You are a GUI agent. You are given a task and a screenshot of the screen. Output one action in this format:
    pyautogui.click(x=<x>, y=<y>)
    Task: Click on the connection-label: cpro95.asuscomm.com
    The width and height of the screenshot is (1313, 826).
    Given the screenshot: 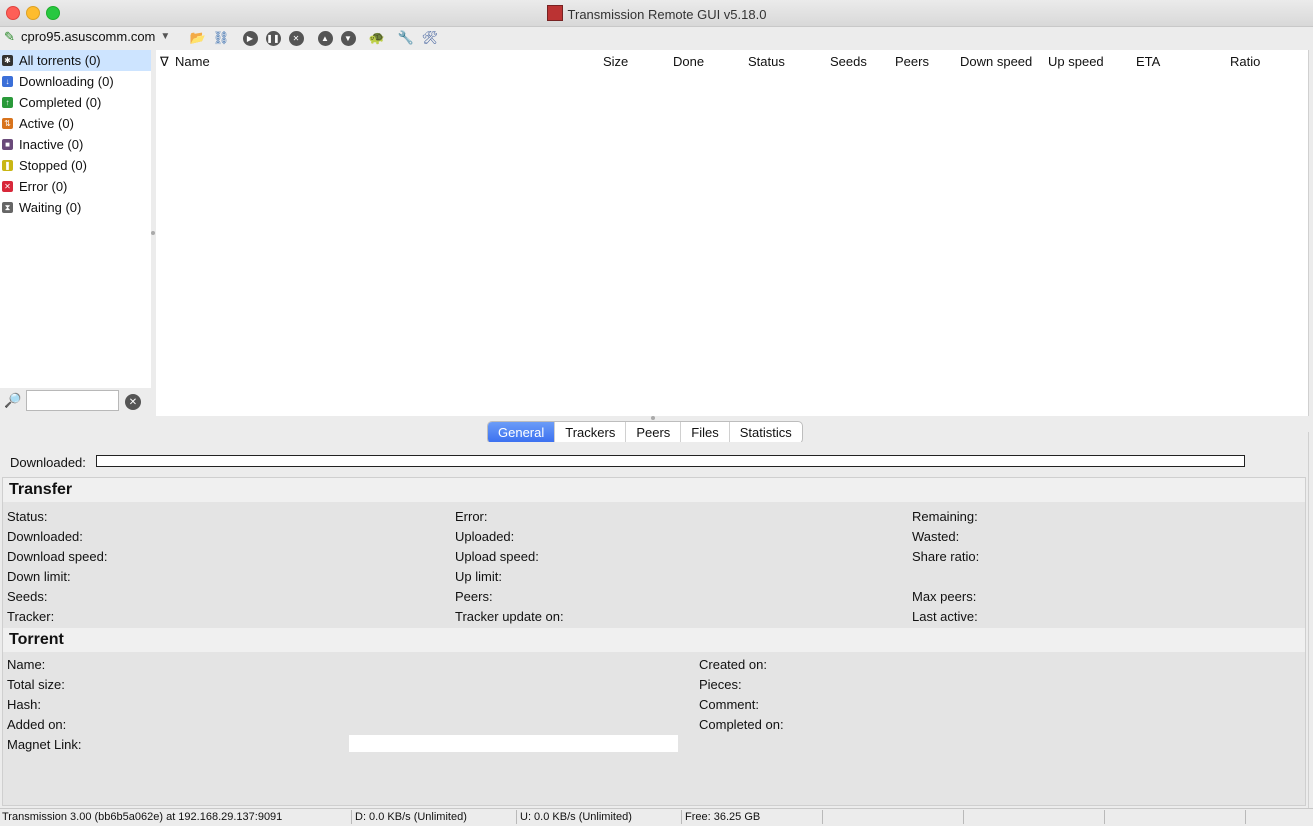 What is the action you would take?
    pyautogui.click(x=88, y=36)
    